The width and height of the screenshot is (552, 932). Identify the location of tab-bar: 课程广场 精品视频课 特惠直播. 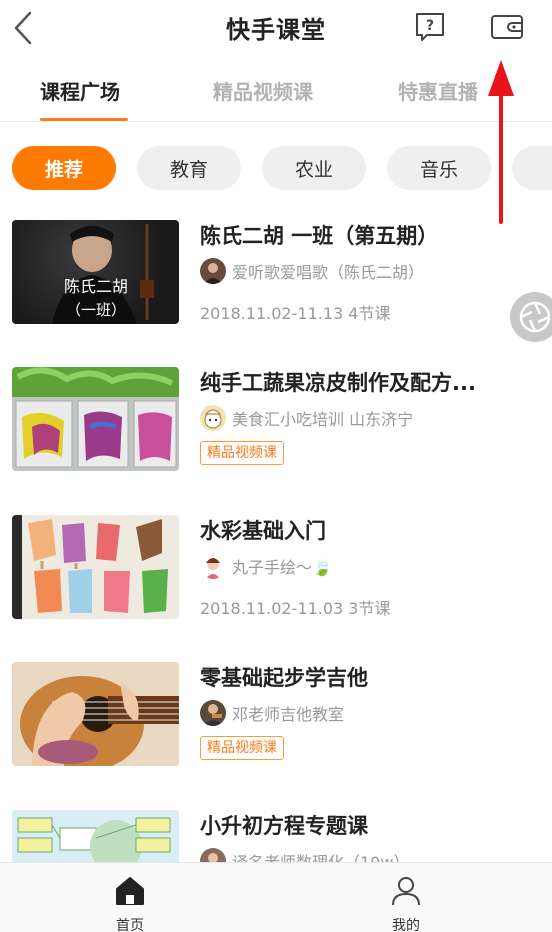
(276, 93).